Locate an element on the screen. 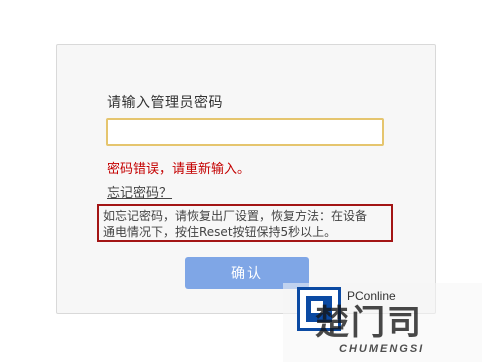 The height and width of the screenshot is (362, 482). watermark: PConline 楚门司 CHUMENGSI is located at coordinates (382, 322).